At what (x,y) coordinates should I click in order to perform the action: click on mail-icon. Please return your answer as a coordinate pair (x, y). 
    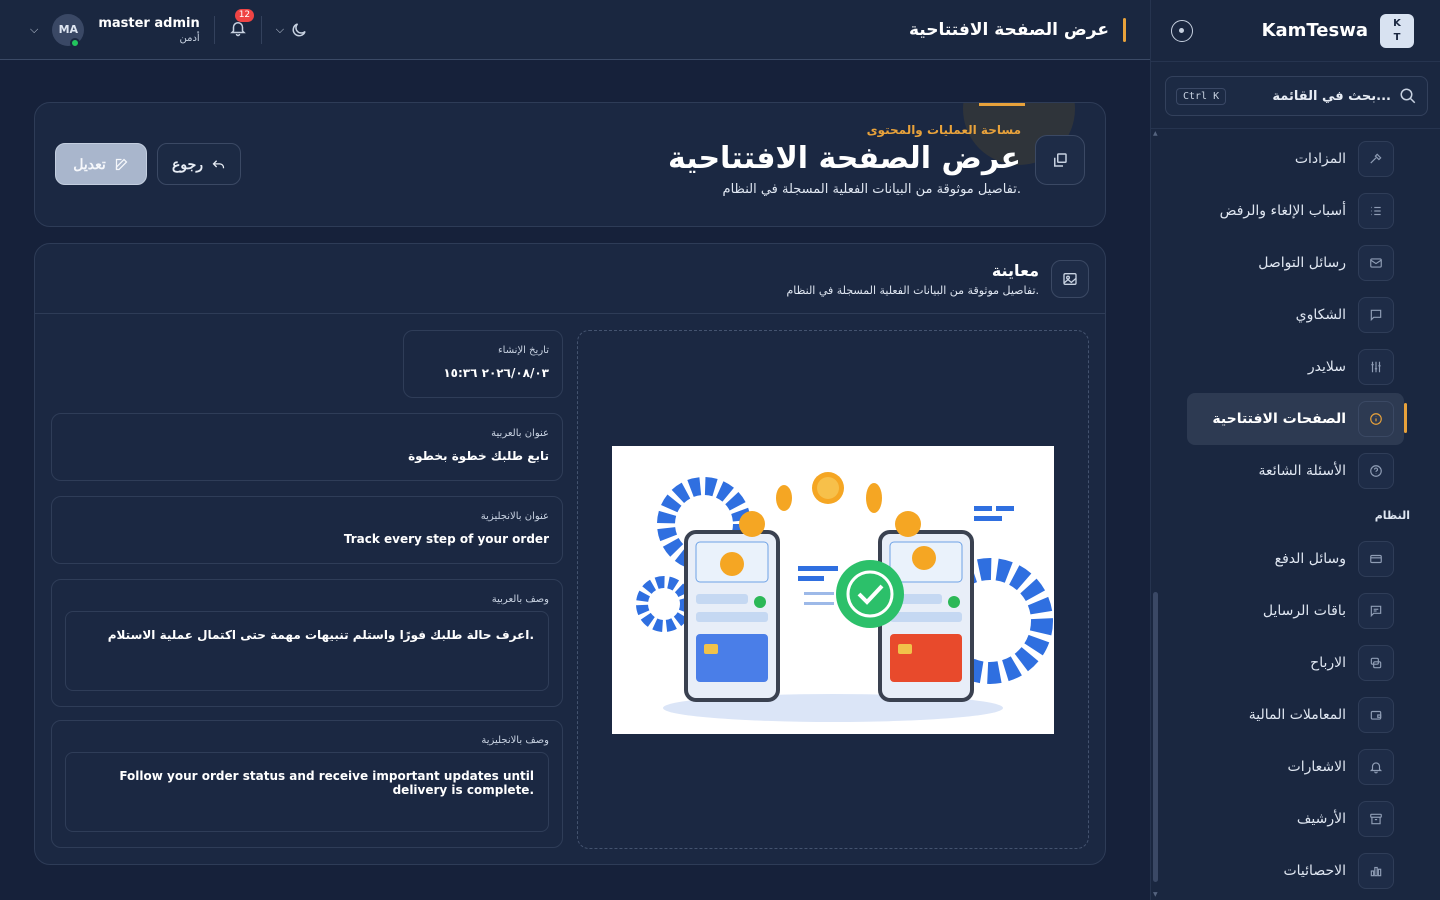
    Looking at the image, I should click on (1376, 263).